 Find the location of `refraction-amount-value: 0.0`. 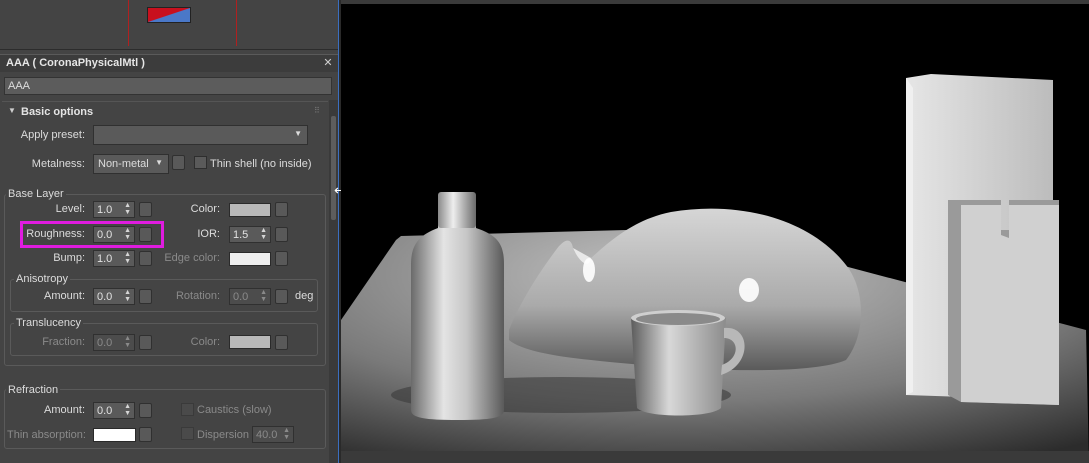

refraction-amount-value: 0.0 is located at coordinates (105, 411).